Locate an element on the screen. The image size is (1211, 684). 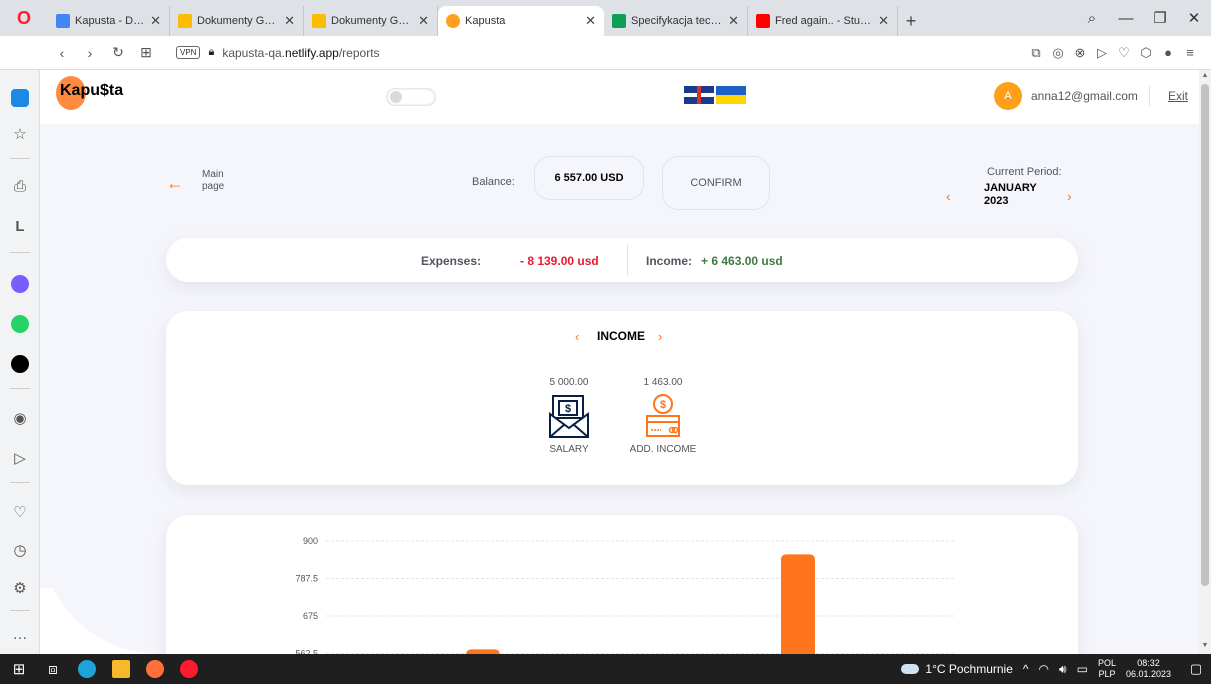
windows-start-icon: ⊞ is located at coordinates (19, 669).